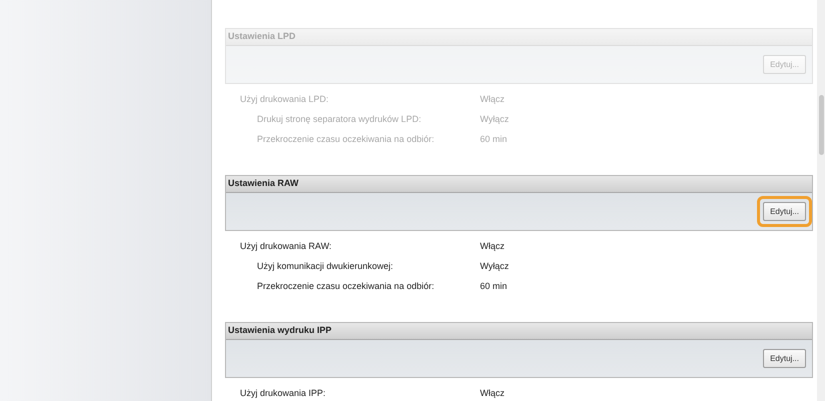 This screenshot has height=401, width=825. What do you see at coordinates (519, 37) in the screenshot?
I see `section-title: Ustawienia LPD` at bounding box center [519, 37].